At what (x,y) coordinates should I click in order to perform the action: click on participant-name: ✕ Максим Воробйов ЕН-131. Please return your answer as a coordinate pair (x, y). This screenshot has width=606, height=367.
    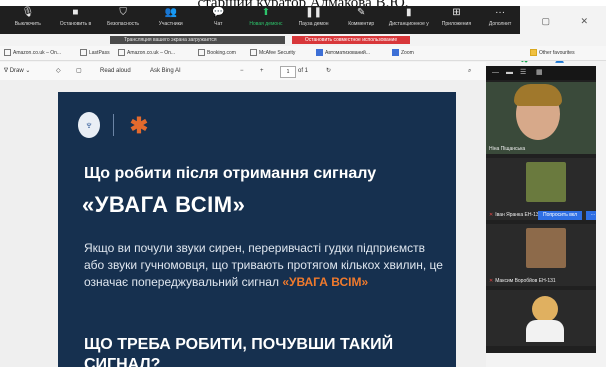
    Looking at the image, I should click on (522, 281).